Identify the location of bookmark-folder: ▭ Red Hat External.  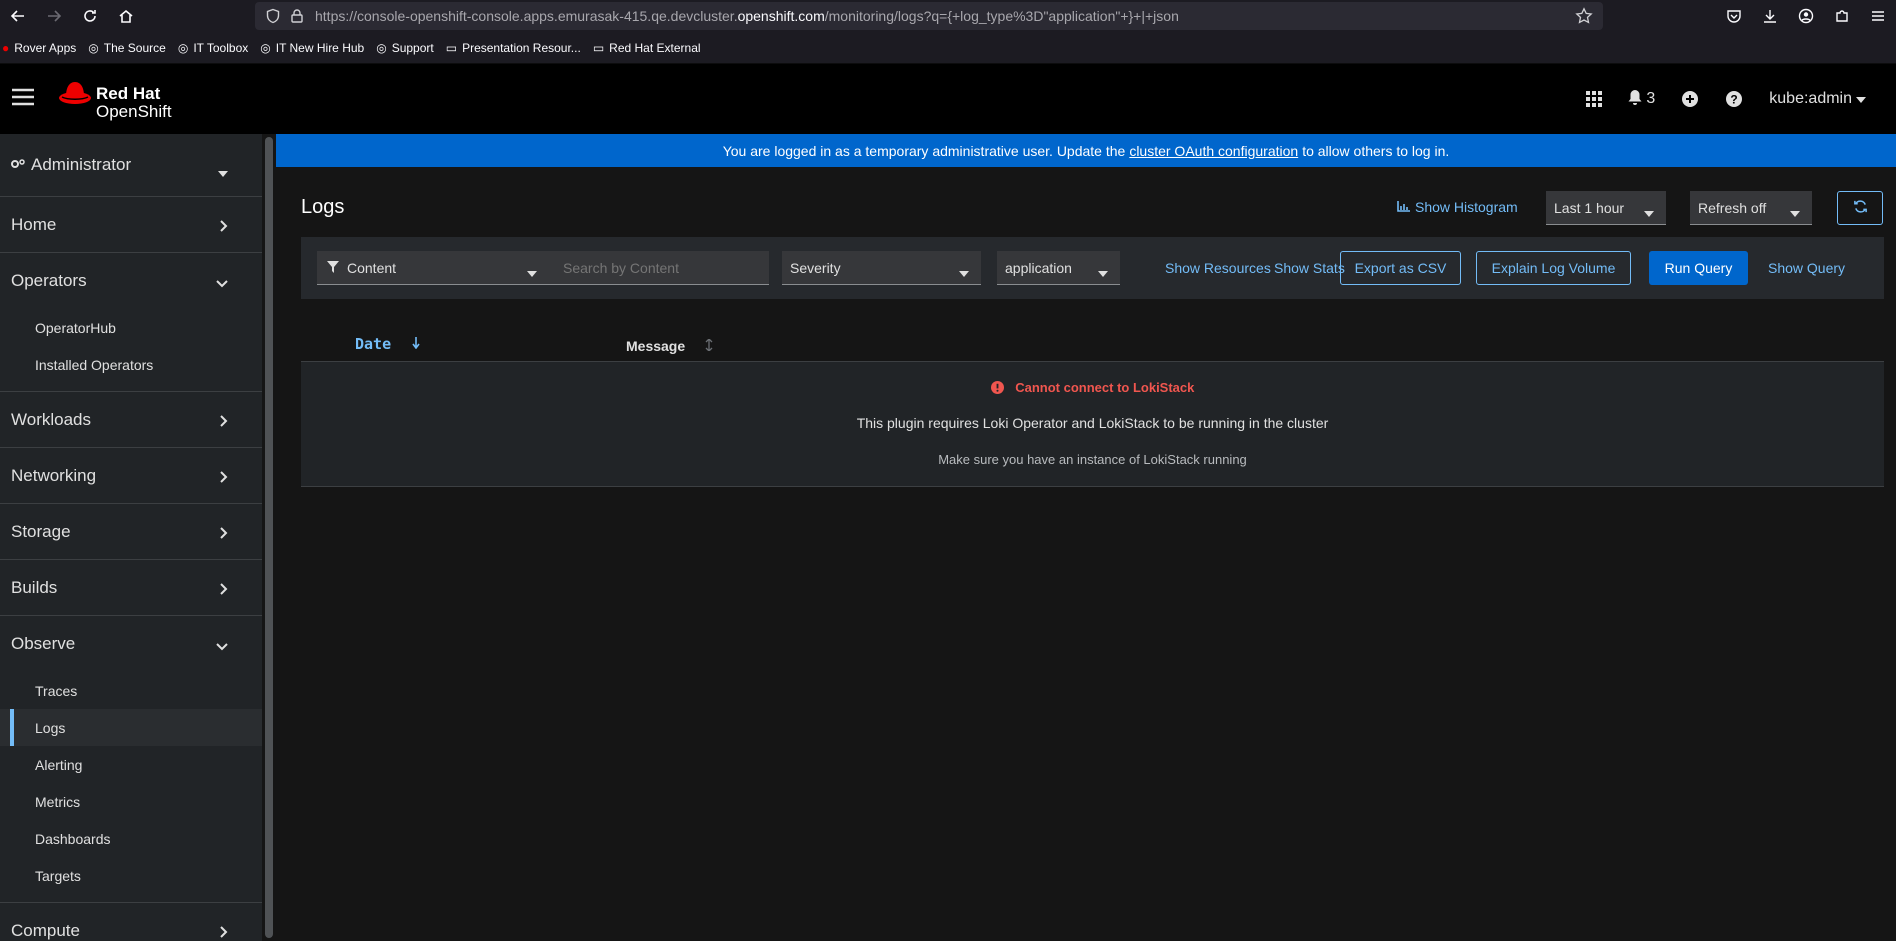
(647, 48).